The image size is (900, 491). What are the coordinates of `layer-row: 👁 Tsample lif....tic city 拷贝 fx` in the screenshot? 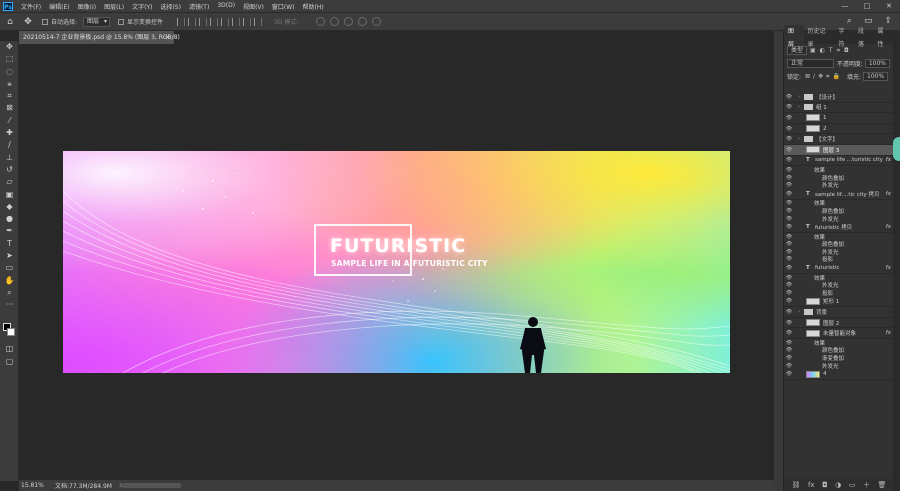 It's located at (839, 194).